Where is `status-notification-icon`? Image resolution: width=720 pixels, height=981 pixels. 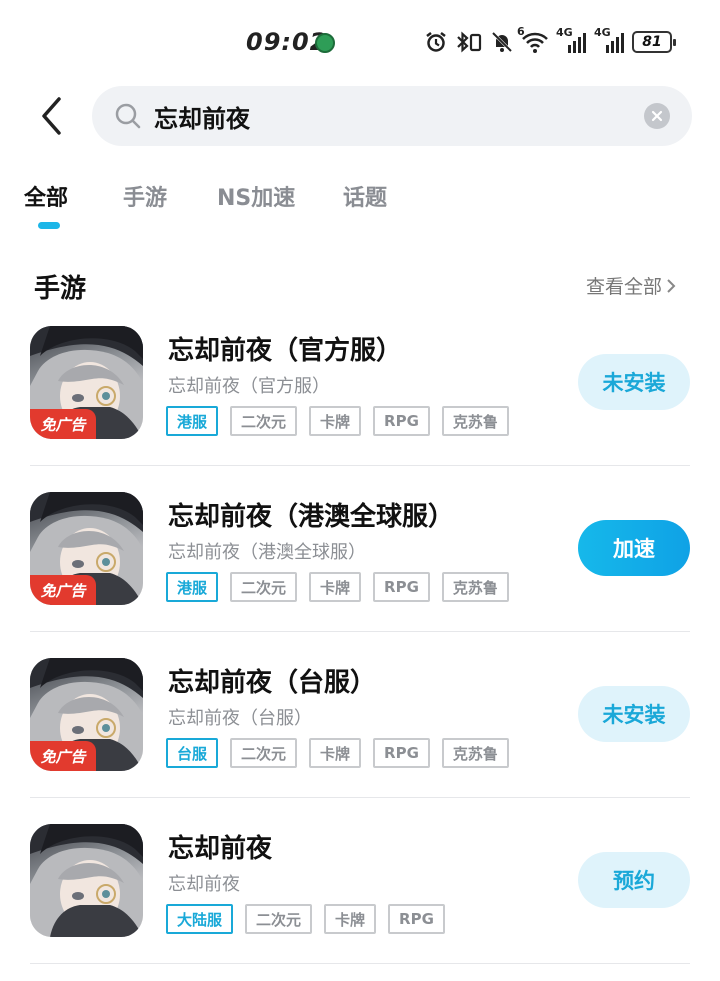
status-notification-icon is located at coordinates (325, 43).